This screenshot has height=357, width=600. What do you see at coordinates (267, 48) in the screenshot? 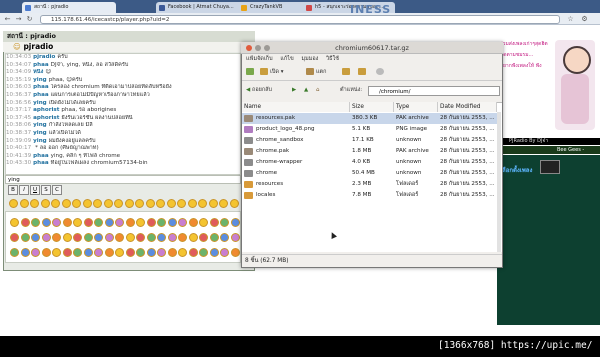
I see `maximize-icon` at bounding box center [267, 48].